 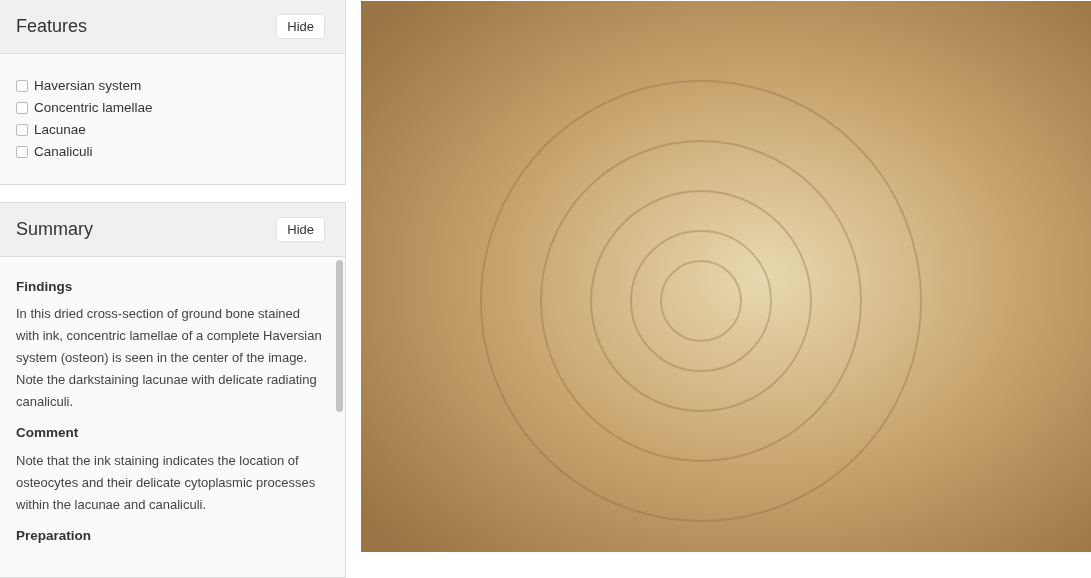 What do you see at coordinates (48, 433) in the screenshot?
I see `section-heading: Comment` at bounding box center [48, 433].